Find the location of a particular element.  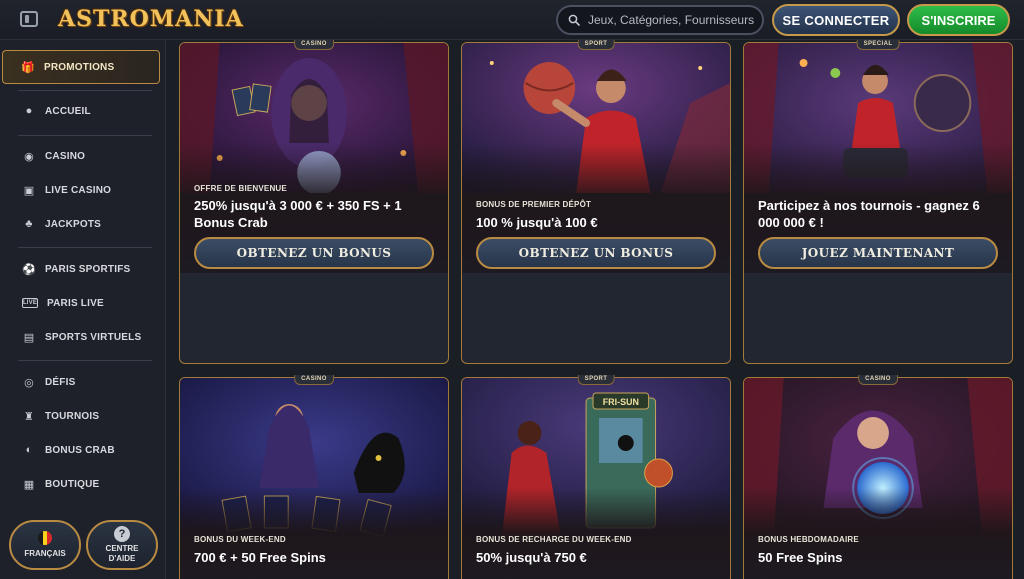

sidebar-item-label: TOURNOIS is located at coordinates (72, 416).